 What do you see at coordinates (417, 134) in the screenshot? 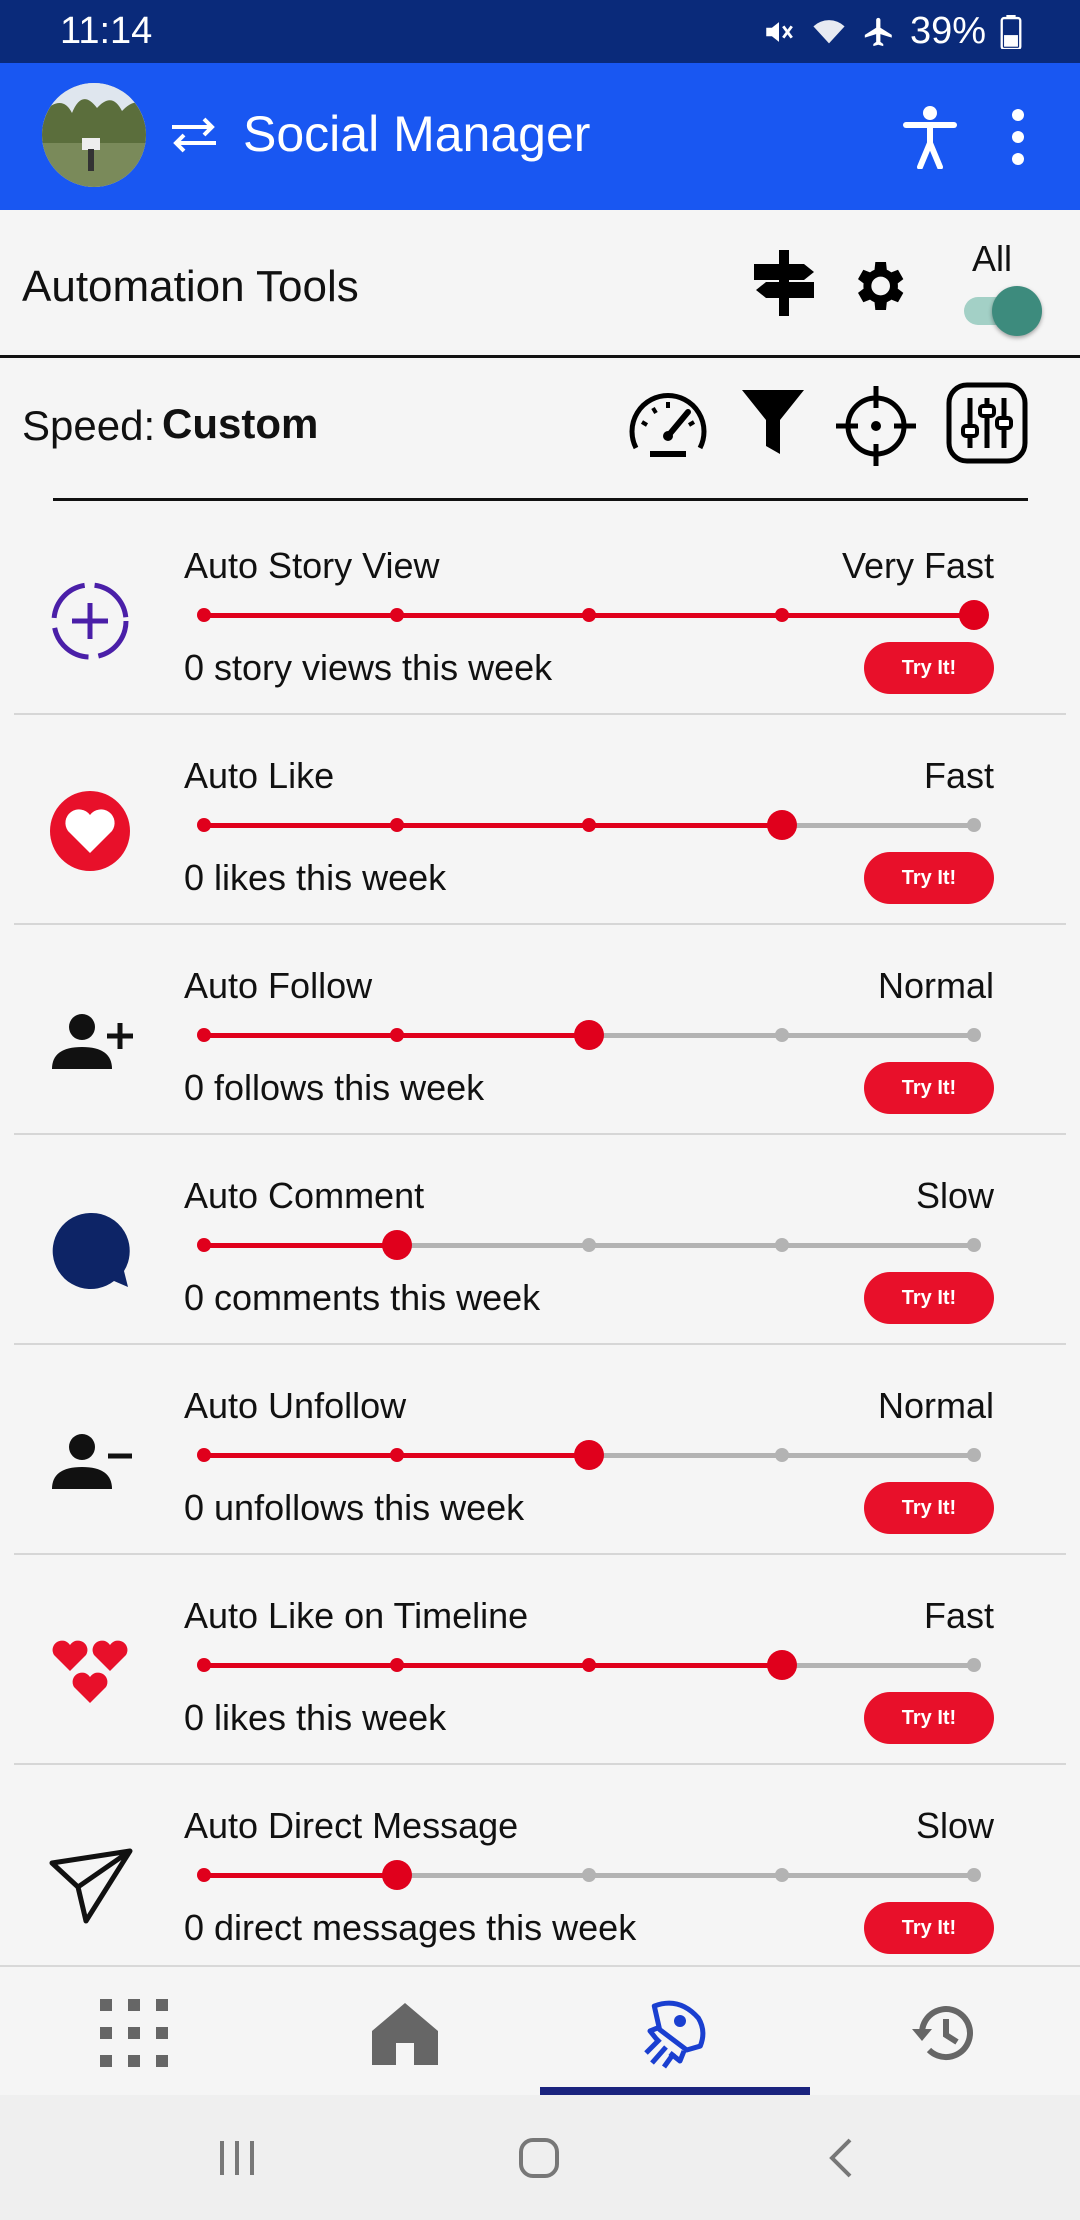
I see `app-title: Social Manager` at bounding box center [417, 134].